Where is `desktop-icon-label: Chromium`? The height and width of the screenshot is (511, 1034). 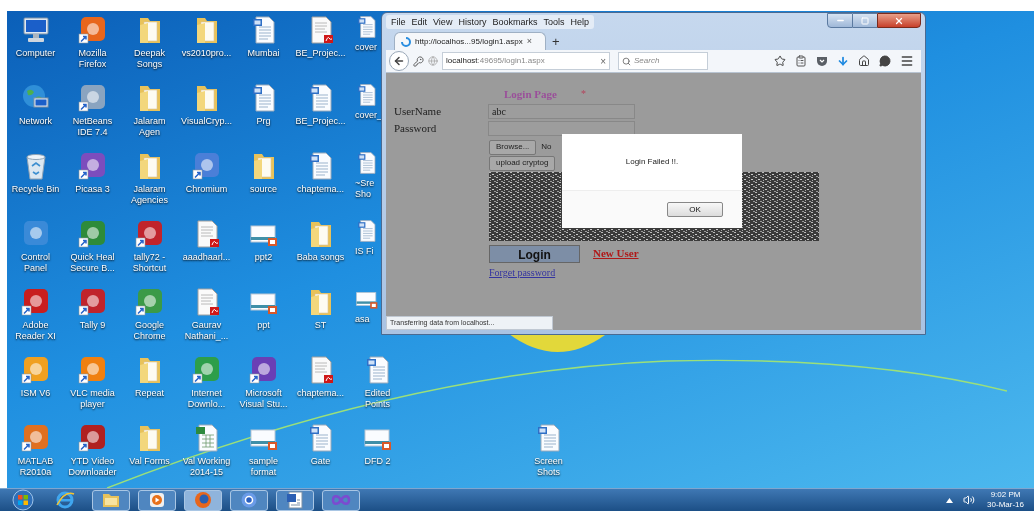 desktop-icon-label: Chromium is located at coordinates (206, 189).